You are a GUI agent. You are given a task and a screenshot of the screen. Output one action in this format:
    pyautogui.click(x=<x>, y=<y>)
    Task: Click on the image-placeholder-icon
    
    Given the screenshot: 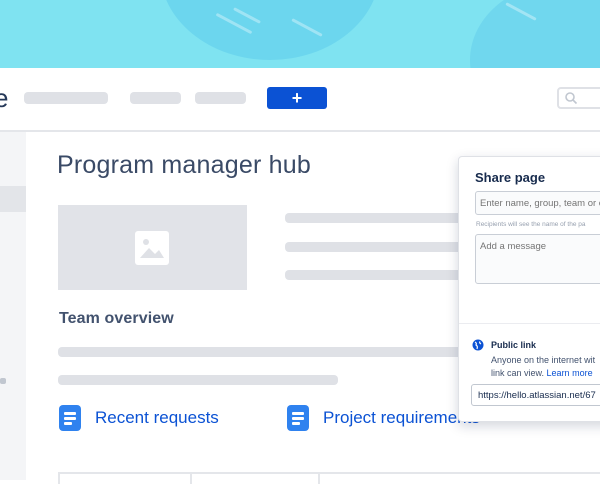 What is the action you would take?
    pyautogui.click(x=152, y=248)
    